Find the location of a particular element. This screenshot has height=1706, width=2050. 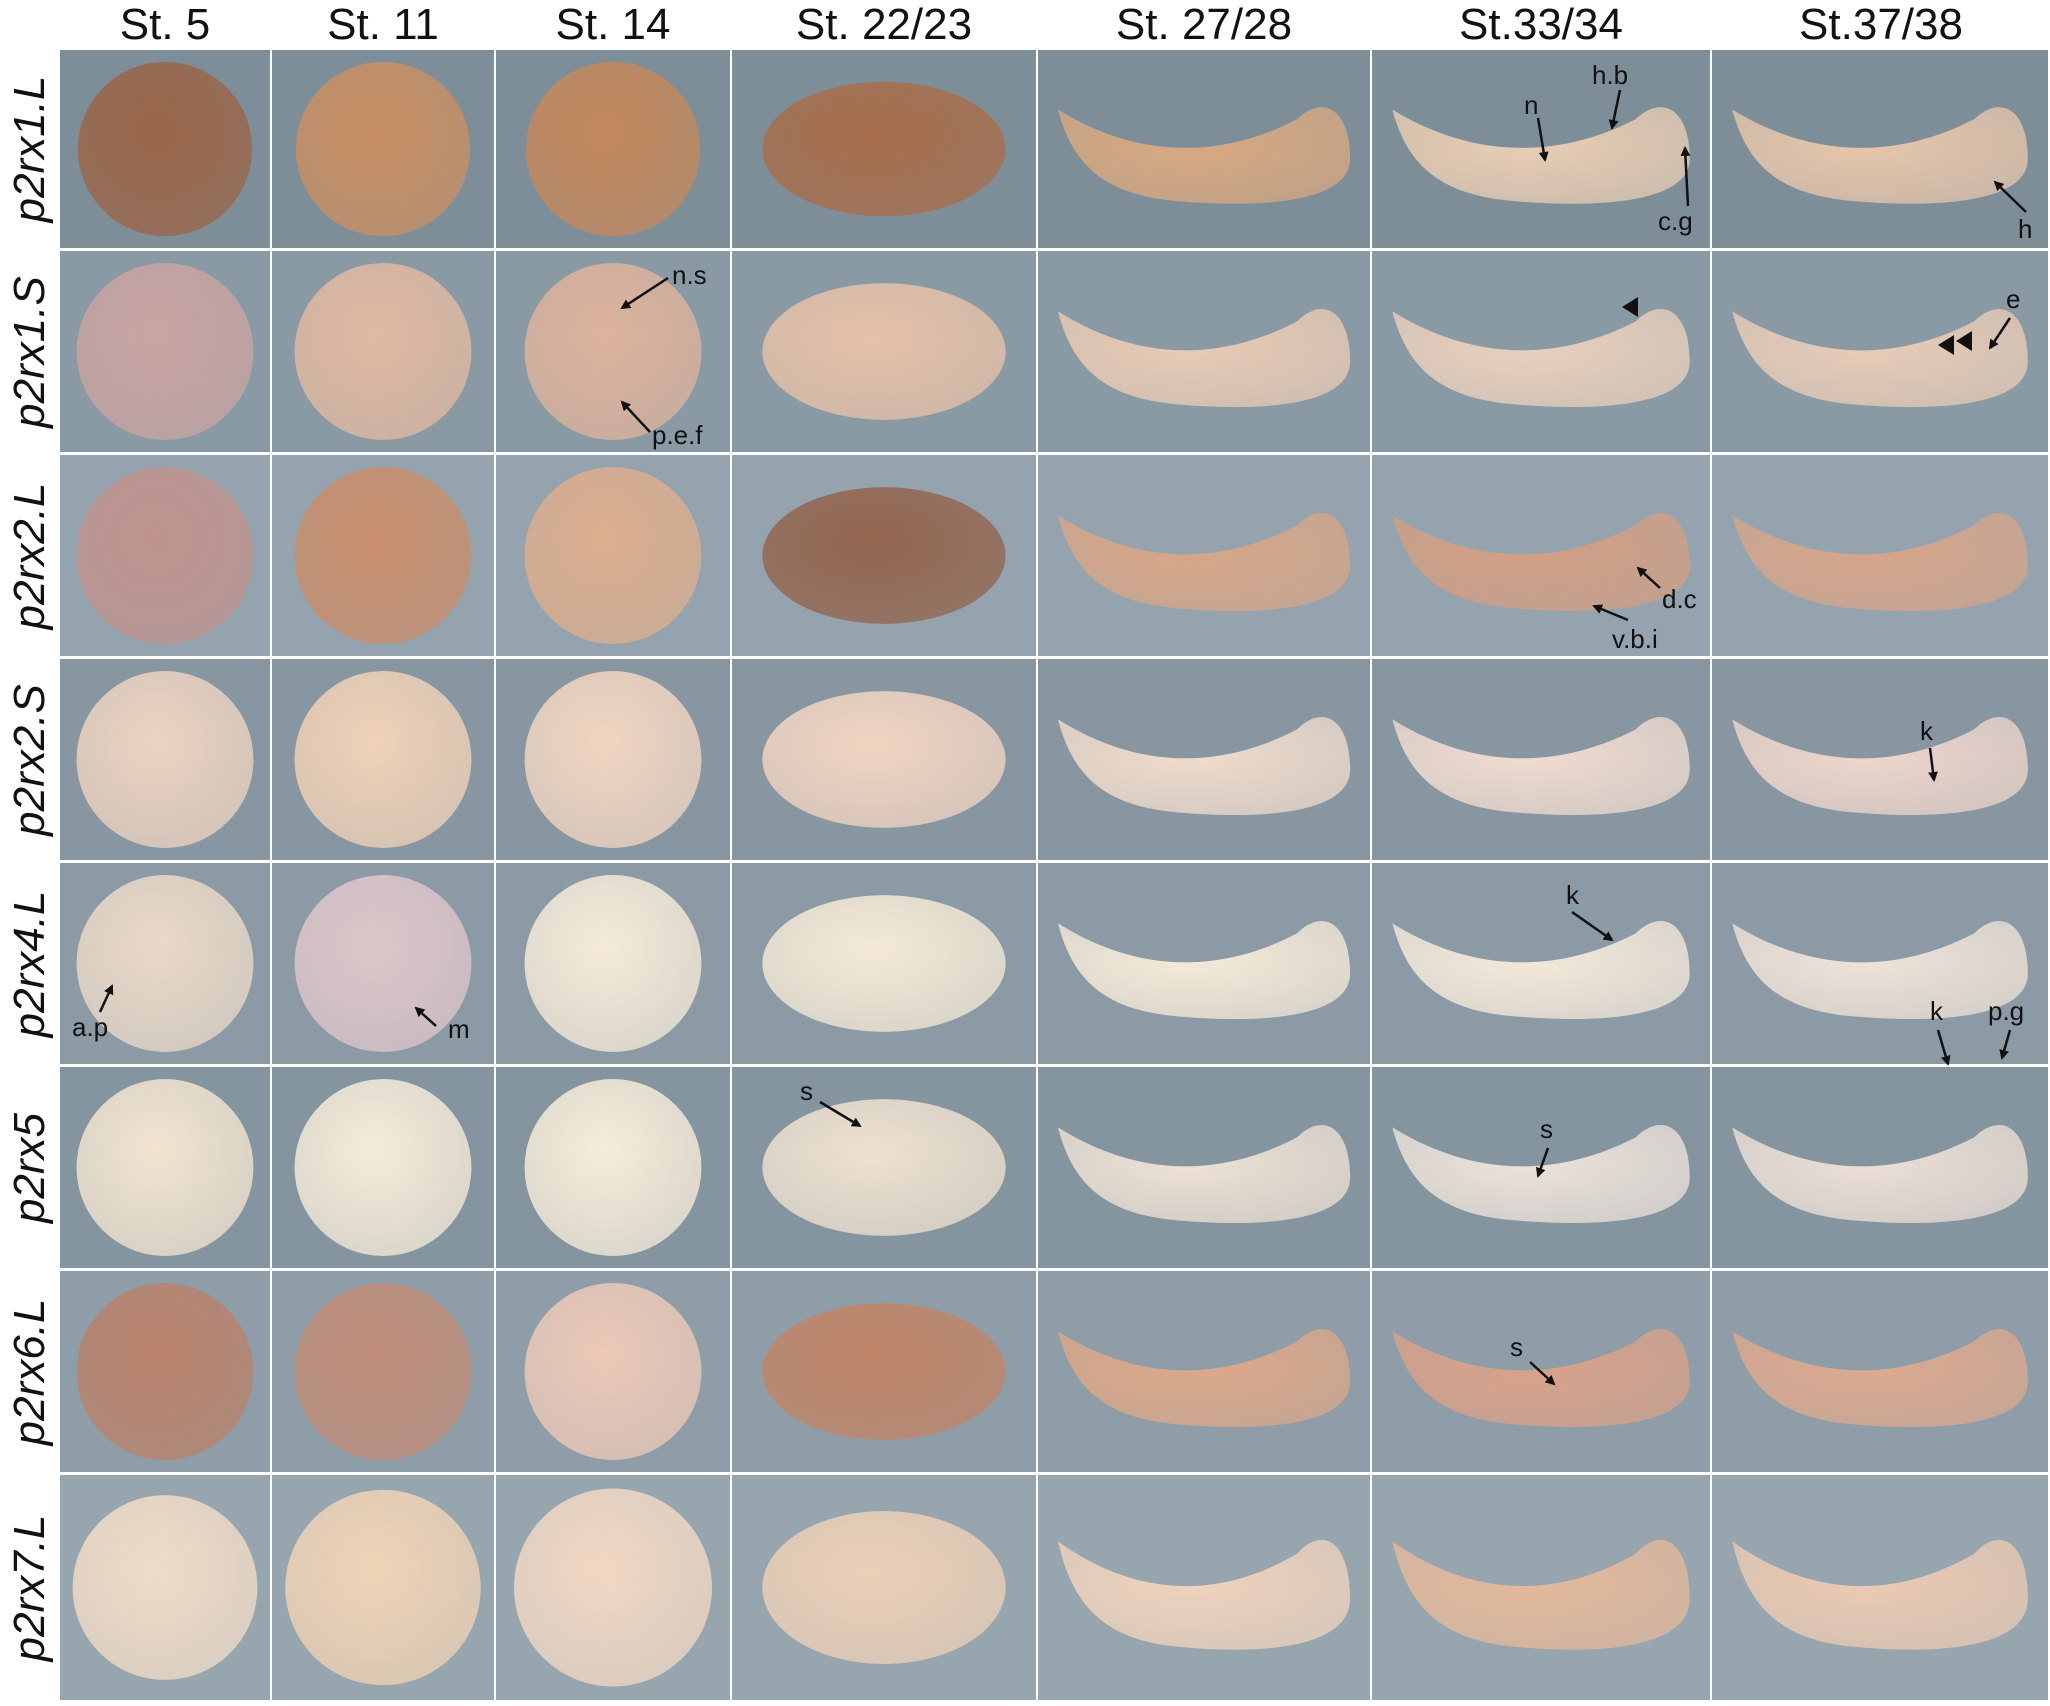

embryo-panel-r4-c2 is located at coordinates (383, 759).